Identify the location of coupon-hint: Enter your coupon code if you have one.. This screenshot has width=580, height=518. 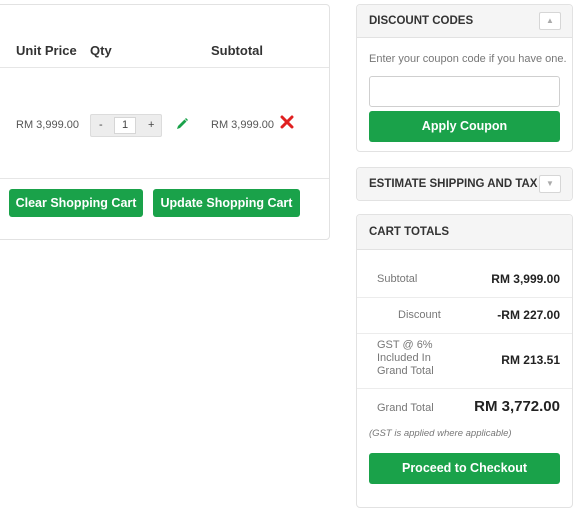
(468, 59).